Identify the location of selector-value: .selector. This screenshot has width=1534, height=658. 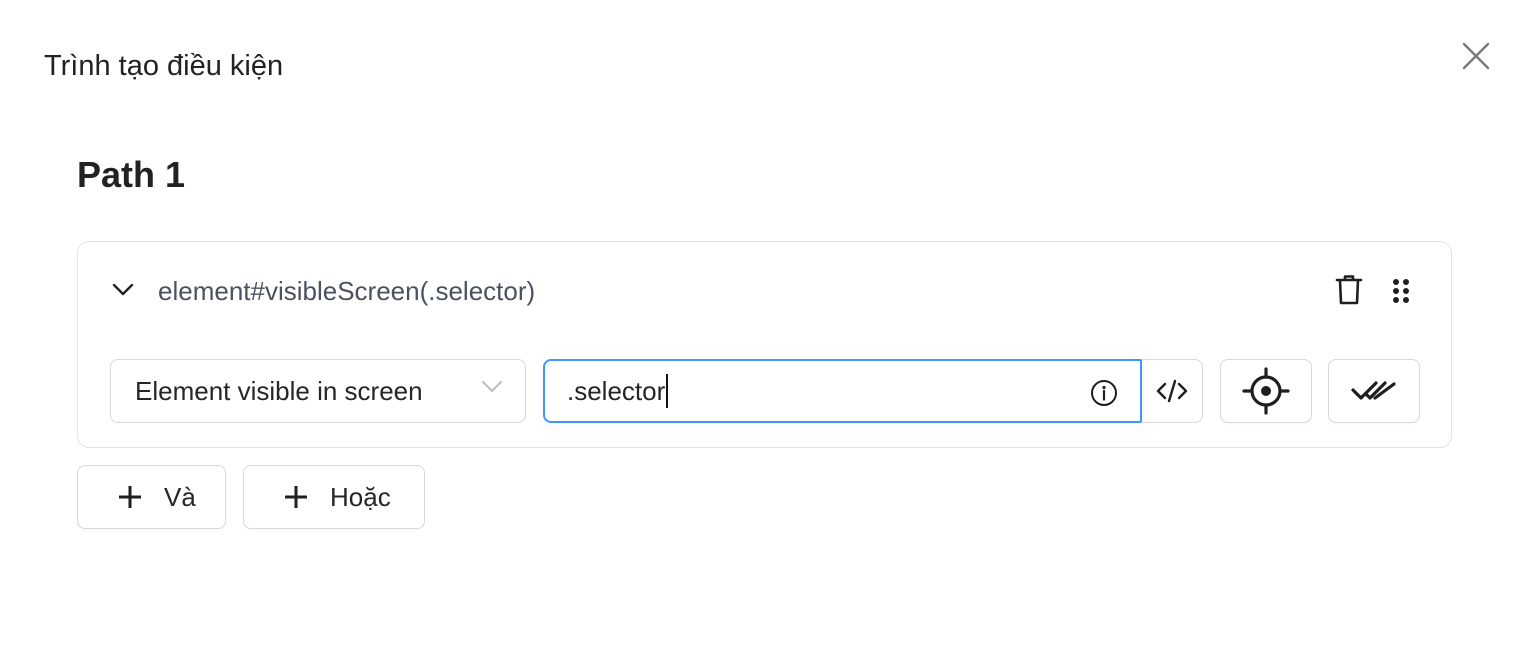
(616, 390).